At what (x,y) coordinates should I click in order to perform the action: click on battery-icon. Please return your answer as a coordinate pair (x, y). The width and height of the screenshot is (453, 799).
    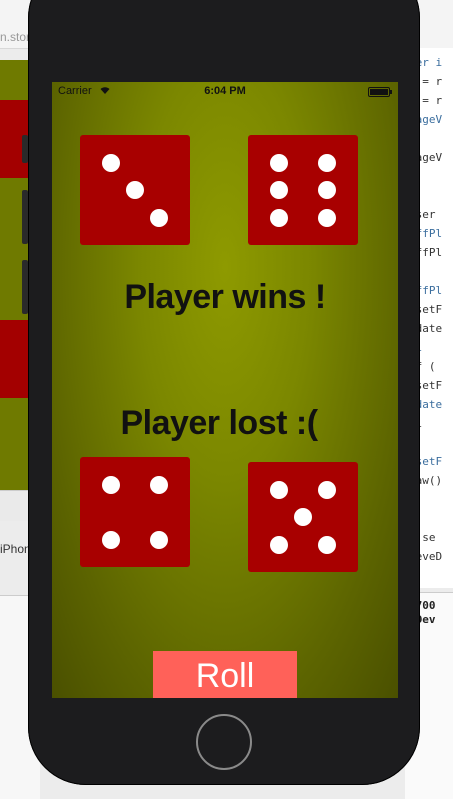
    Looking at the image, I should click on (380, 92).